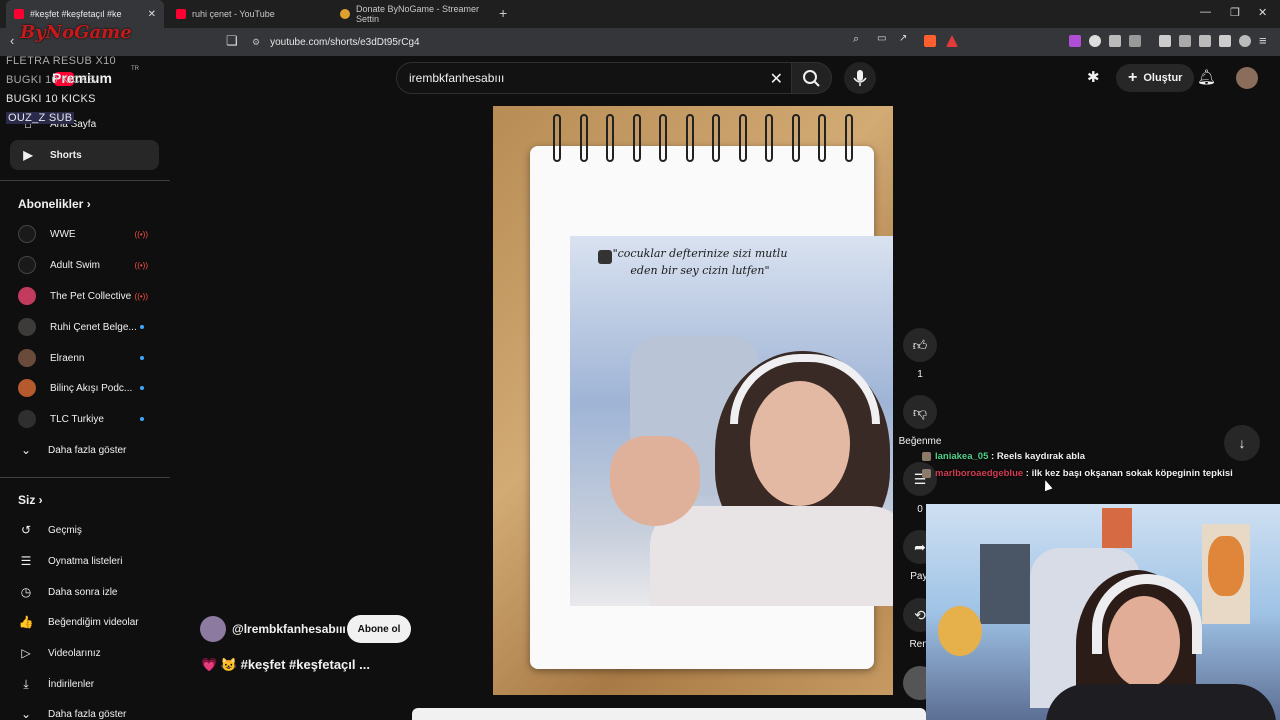 This screenshot has width=1280, height=720. I want to click on zoom-icon: ⌕, so click(856, 39).